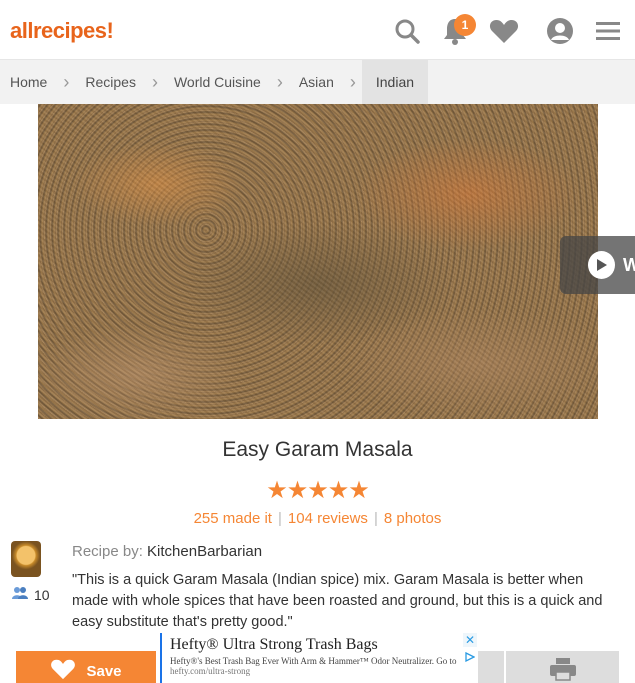 Image resolution: width=635 pixels, height=683 pixels. What do you see at coordinates (62, 31) in the screenshot?
I see `allrecipes-logo: allrecipes!` at bounding box center [62, 31].